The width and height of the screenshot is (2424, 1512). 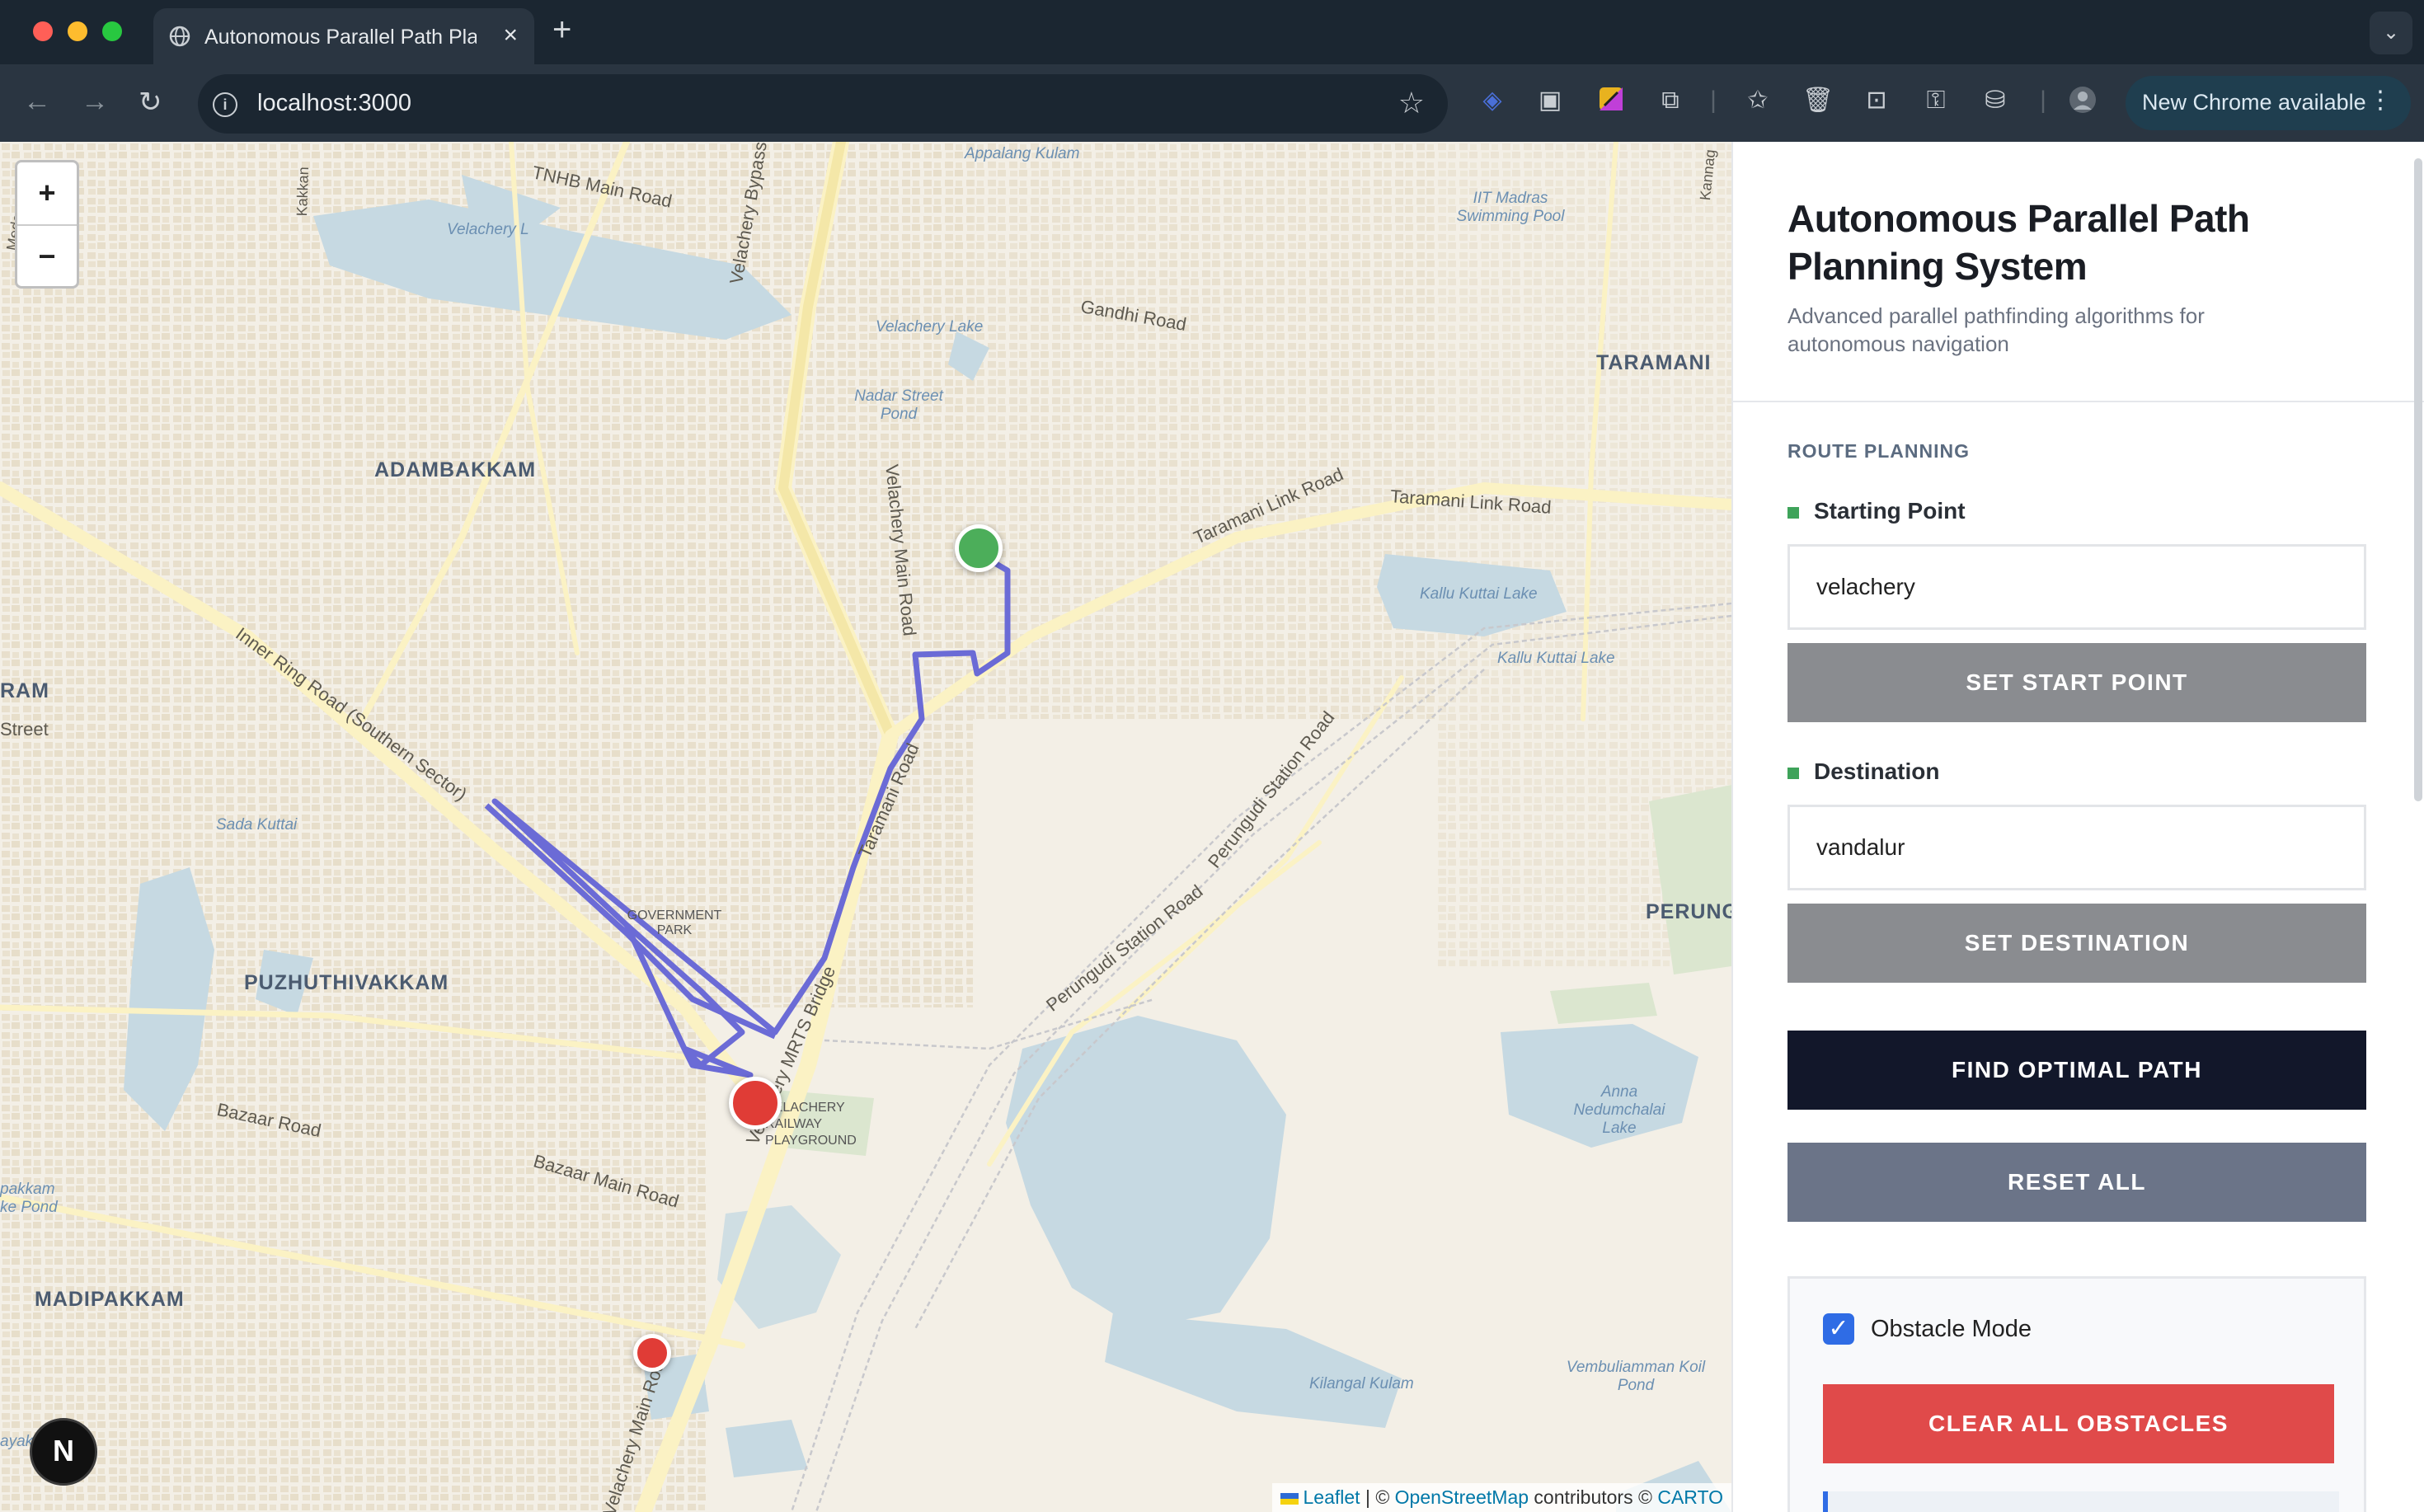 What do you see at coordinates (47, 194) in the screenshot?
I see `zoom-in-button: +` at bounding box center [47, 194].